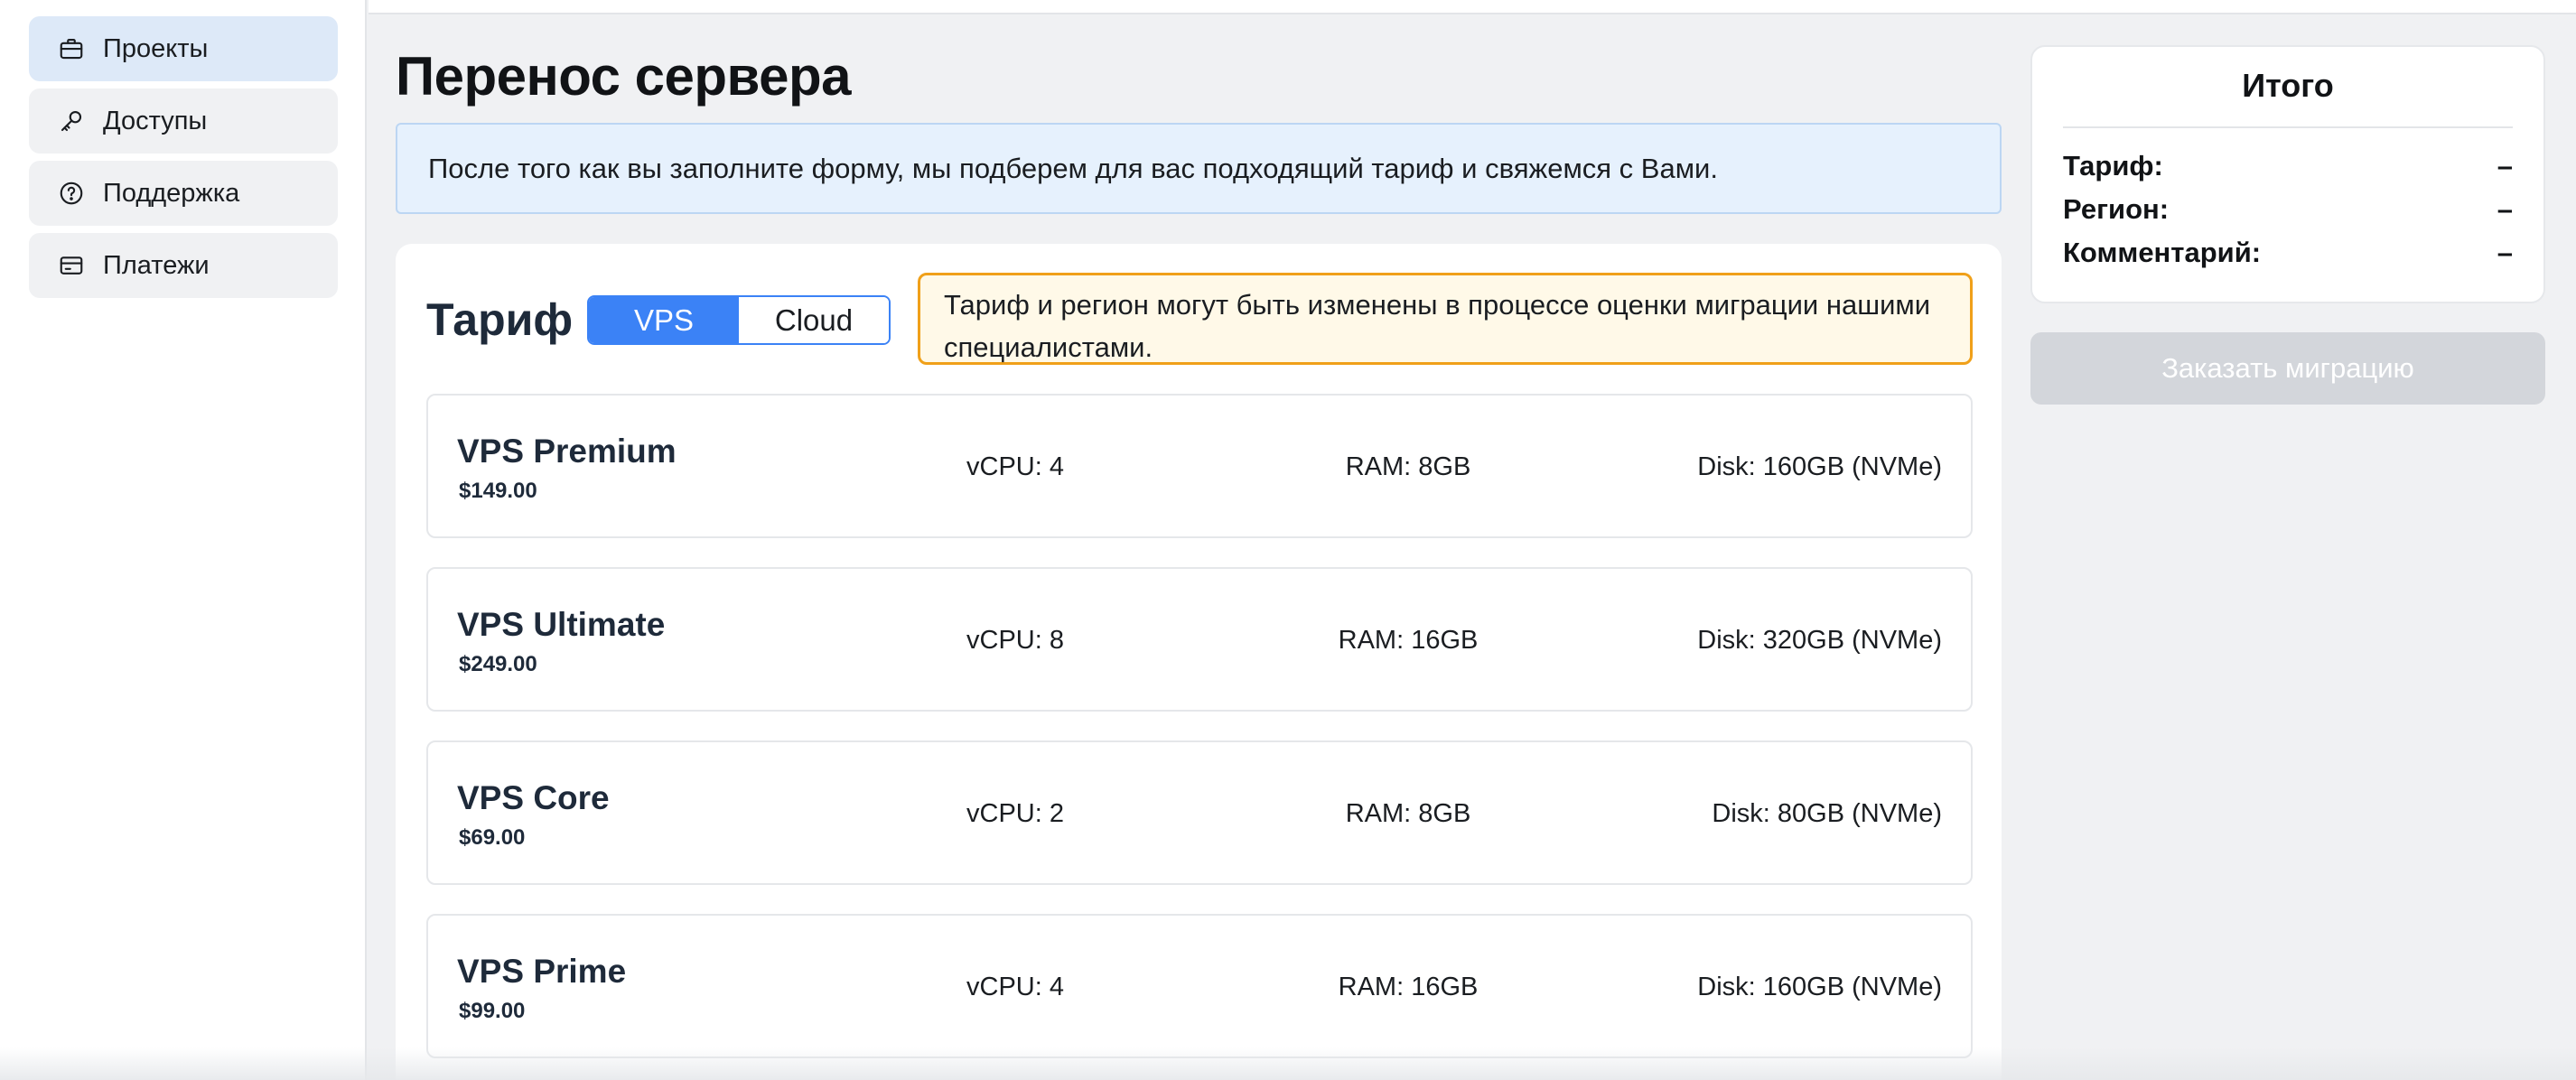  I want to click on help-circle-icon, so click(71, 193).